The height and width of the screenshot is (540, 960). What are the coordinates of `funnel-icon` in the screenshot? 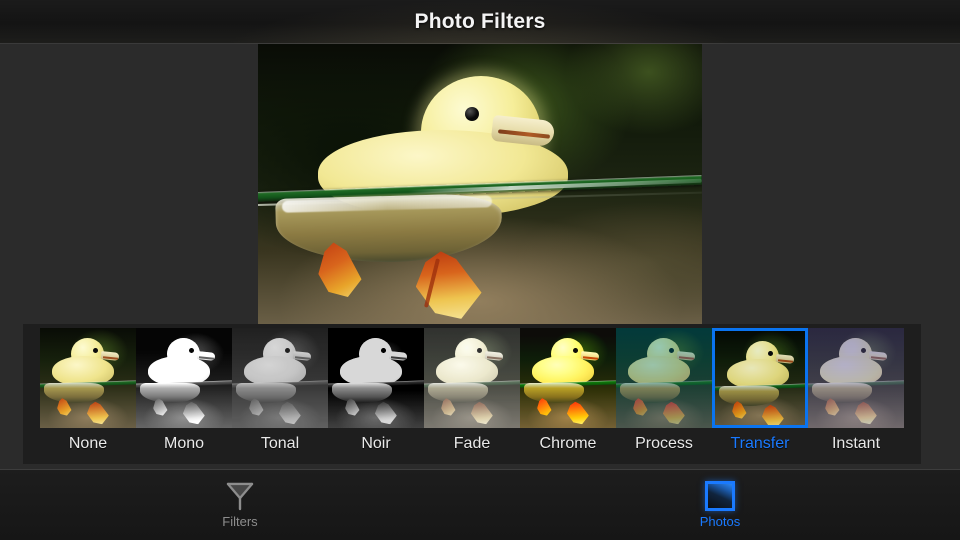 It's located at (240, 496).